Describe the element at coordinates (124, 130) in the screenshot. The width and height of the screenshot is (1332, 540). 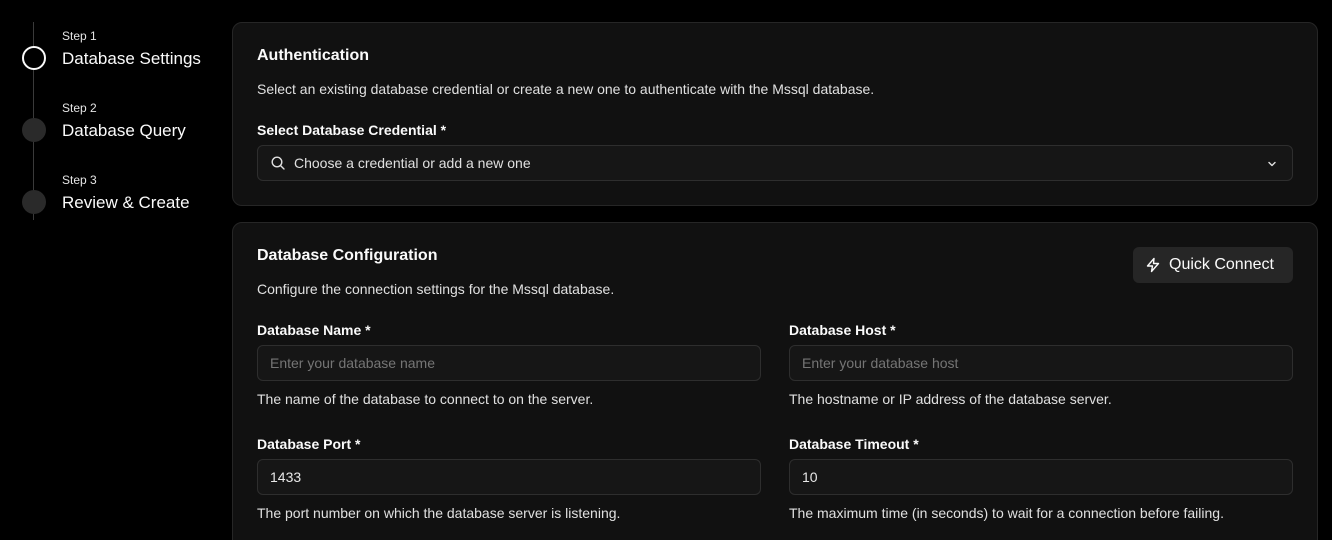
I see `step-2-title: Database Query` at that location.